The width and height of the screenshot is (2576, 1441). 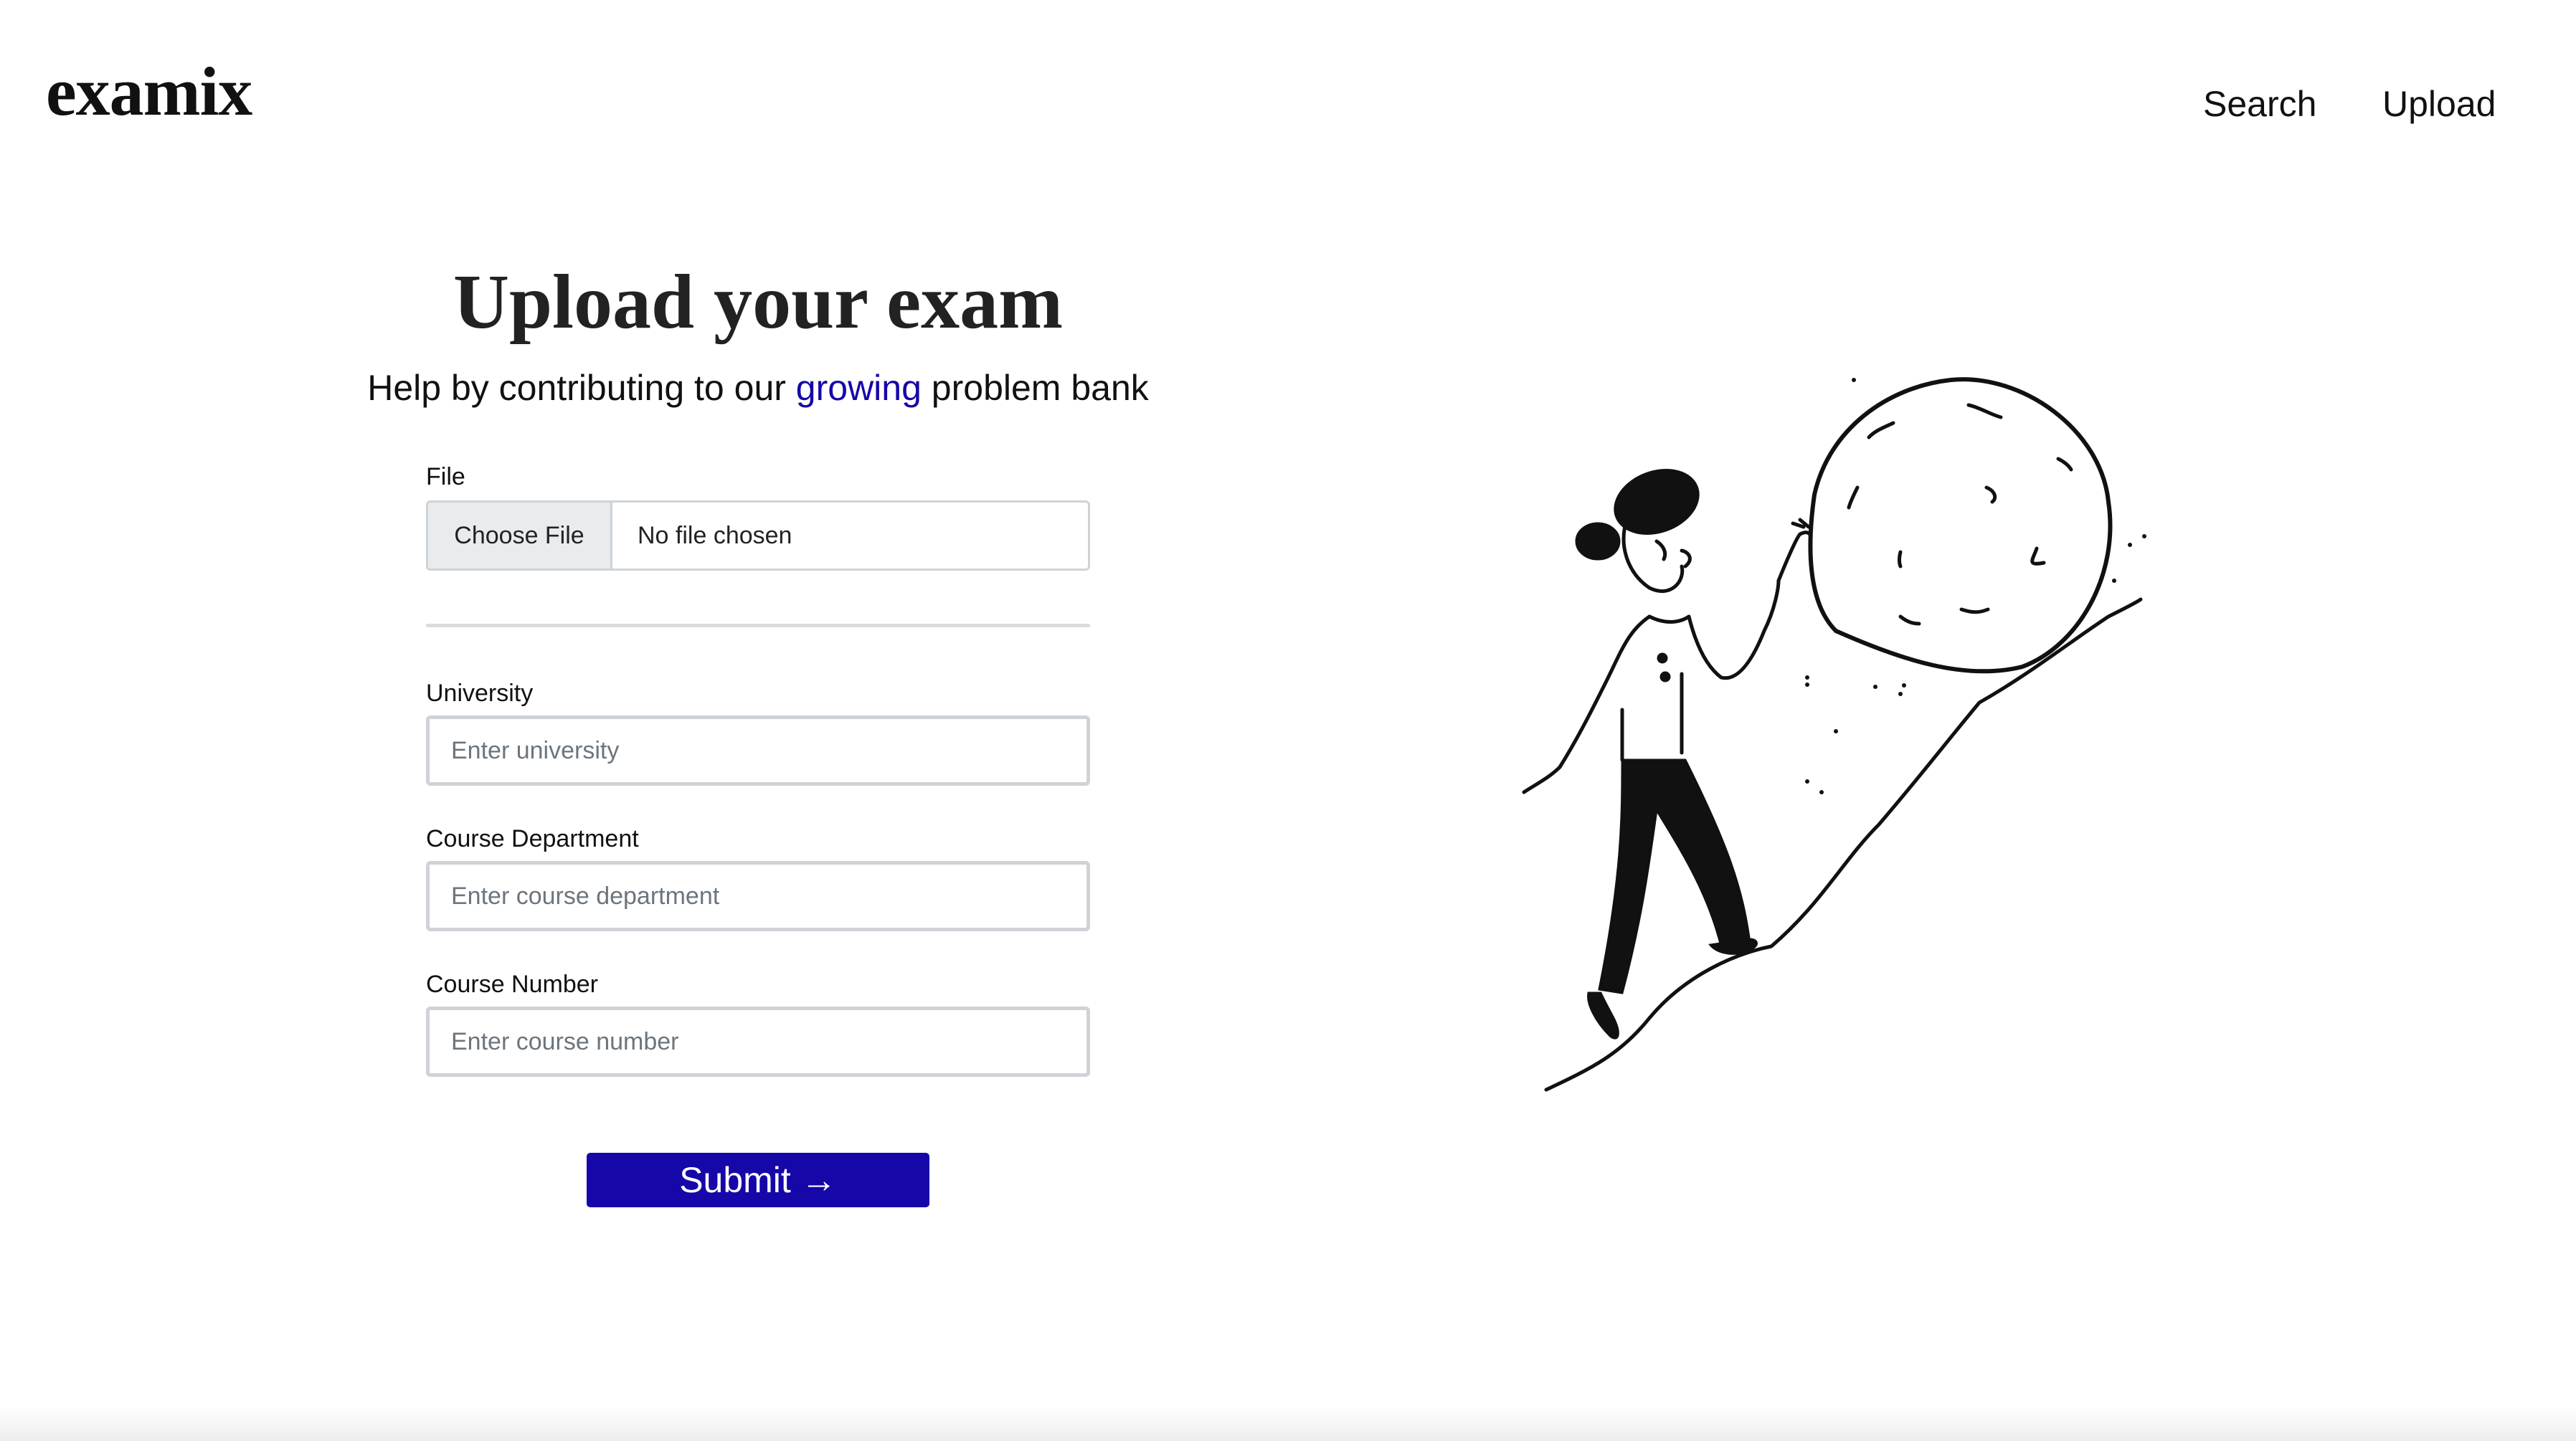 I want to click on university-input, so click(x=758, y=750).